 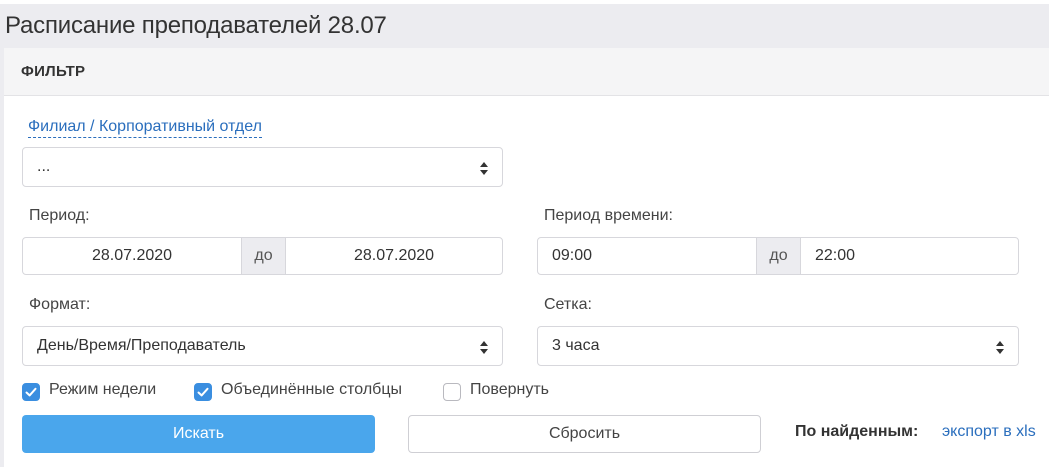 I want to click on page-title: Расписание преподавателей 28.07, so click(x=196, y=25).